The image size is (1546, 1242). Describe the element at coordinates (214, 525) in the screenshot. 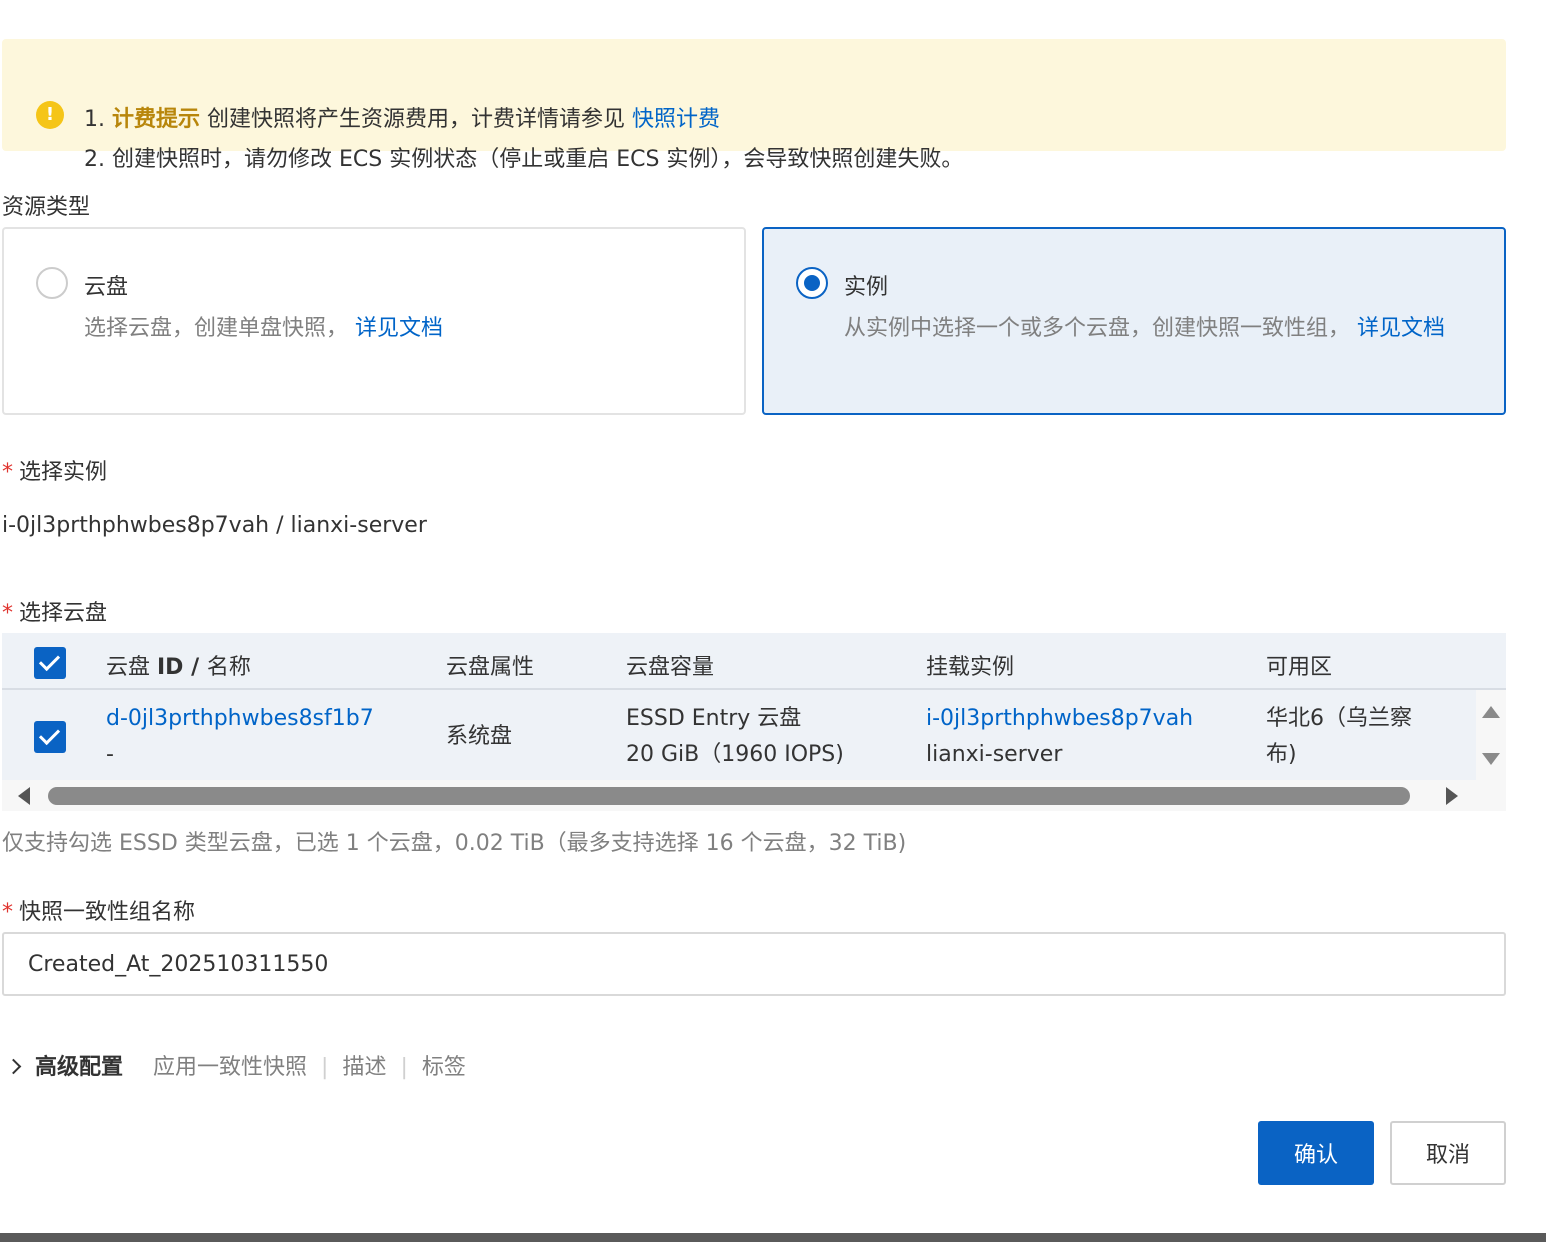

I see `selected-instance-value: i-0jl3prthphwbes8p7vah / lianxi-server` at that location.